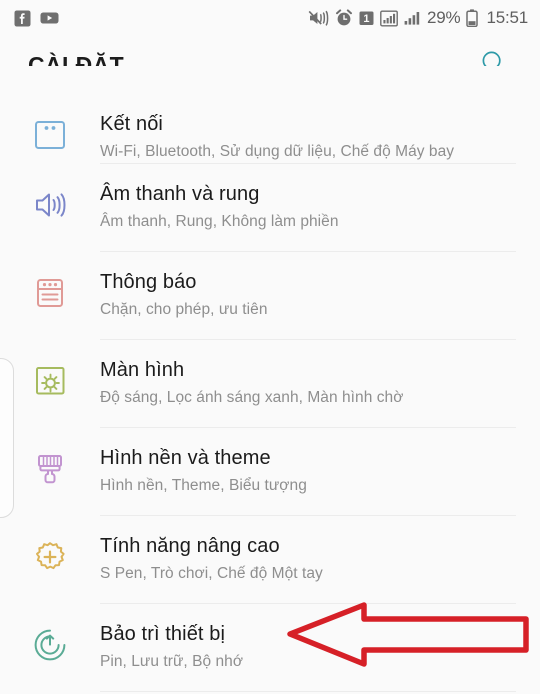  What do you see at coordinates (36, 18) in the screenshot?
I see `status-bar-notification-icons` at bounding box center [36, 18].